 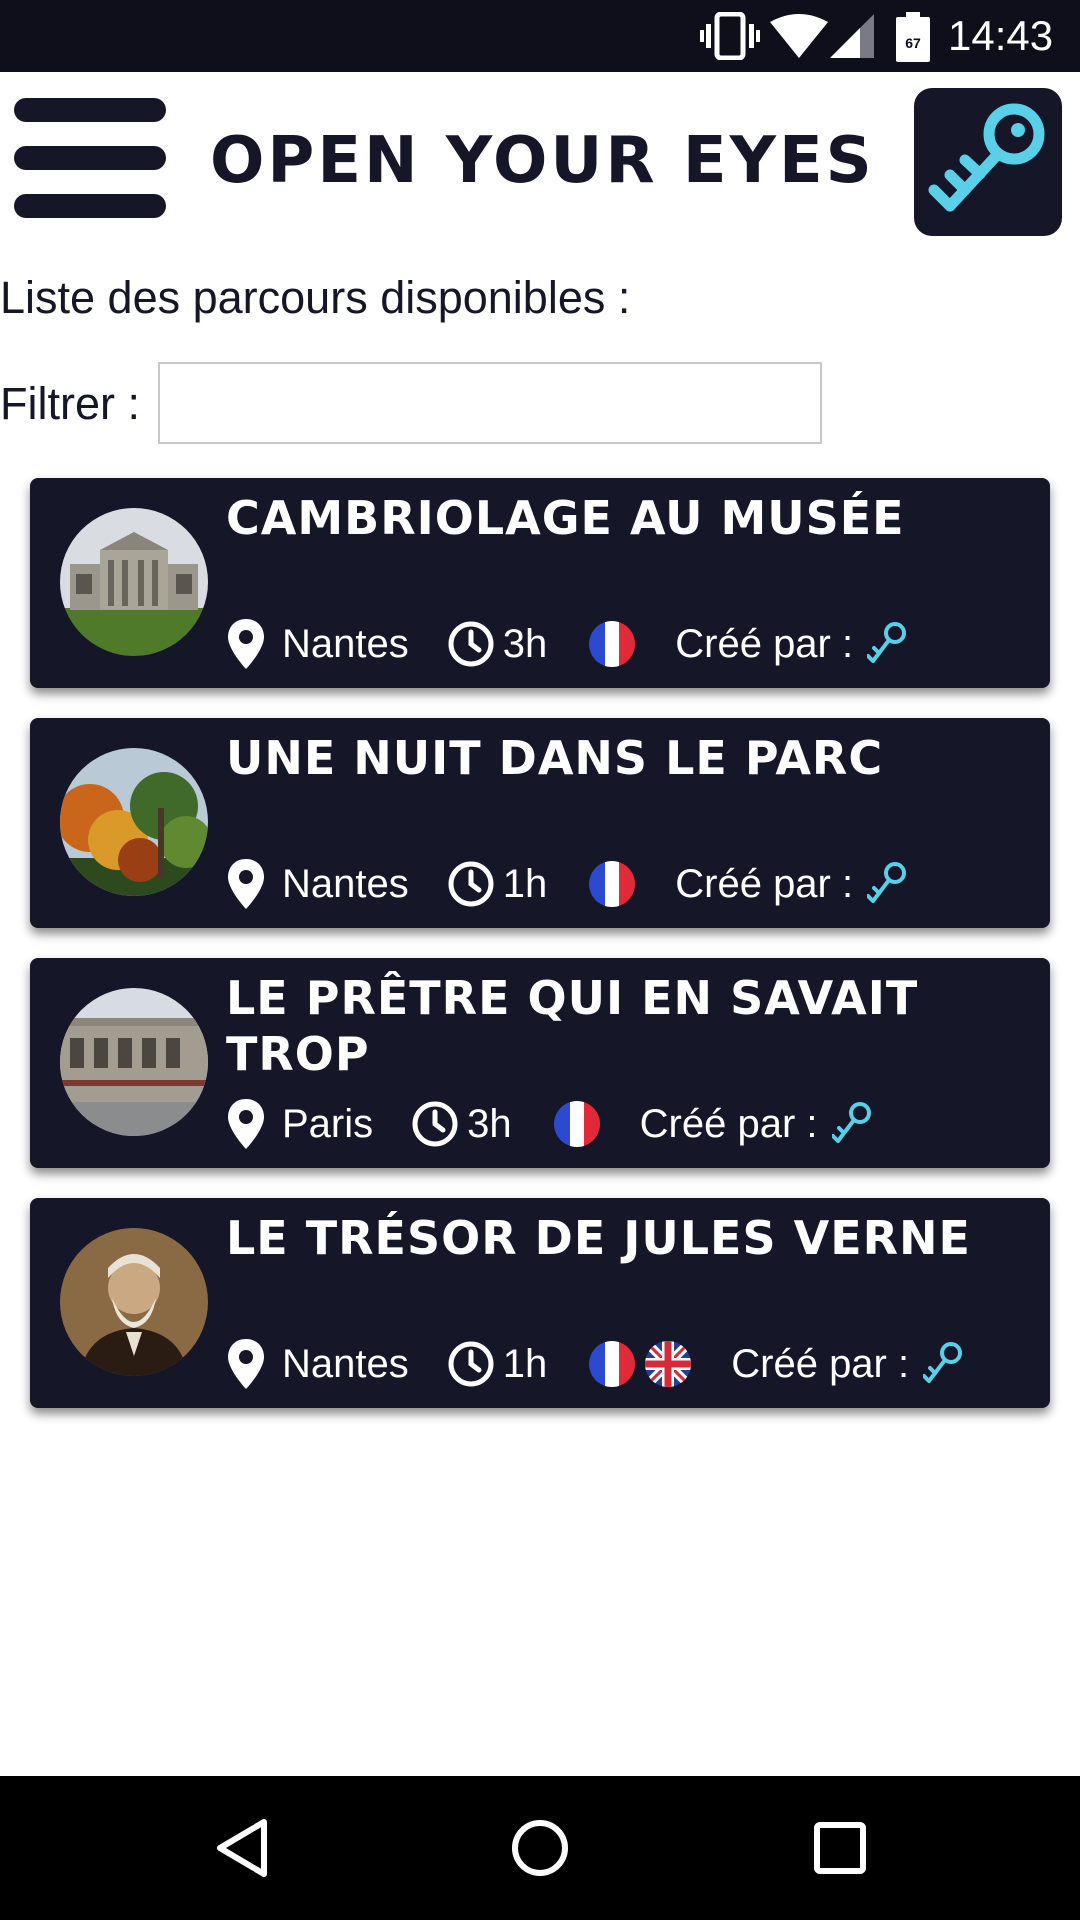 I want to click on home-icon, so click(x=540, y=1848).